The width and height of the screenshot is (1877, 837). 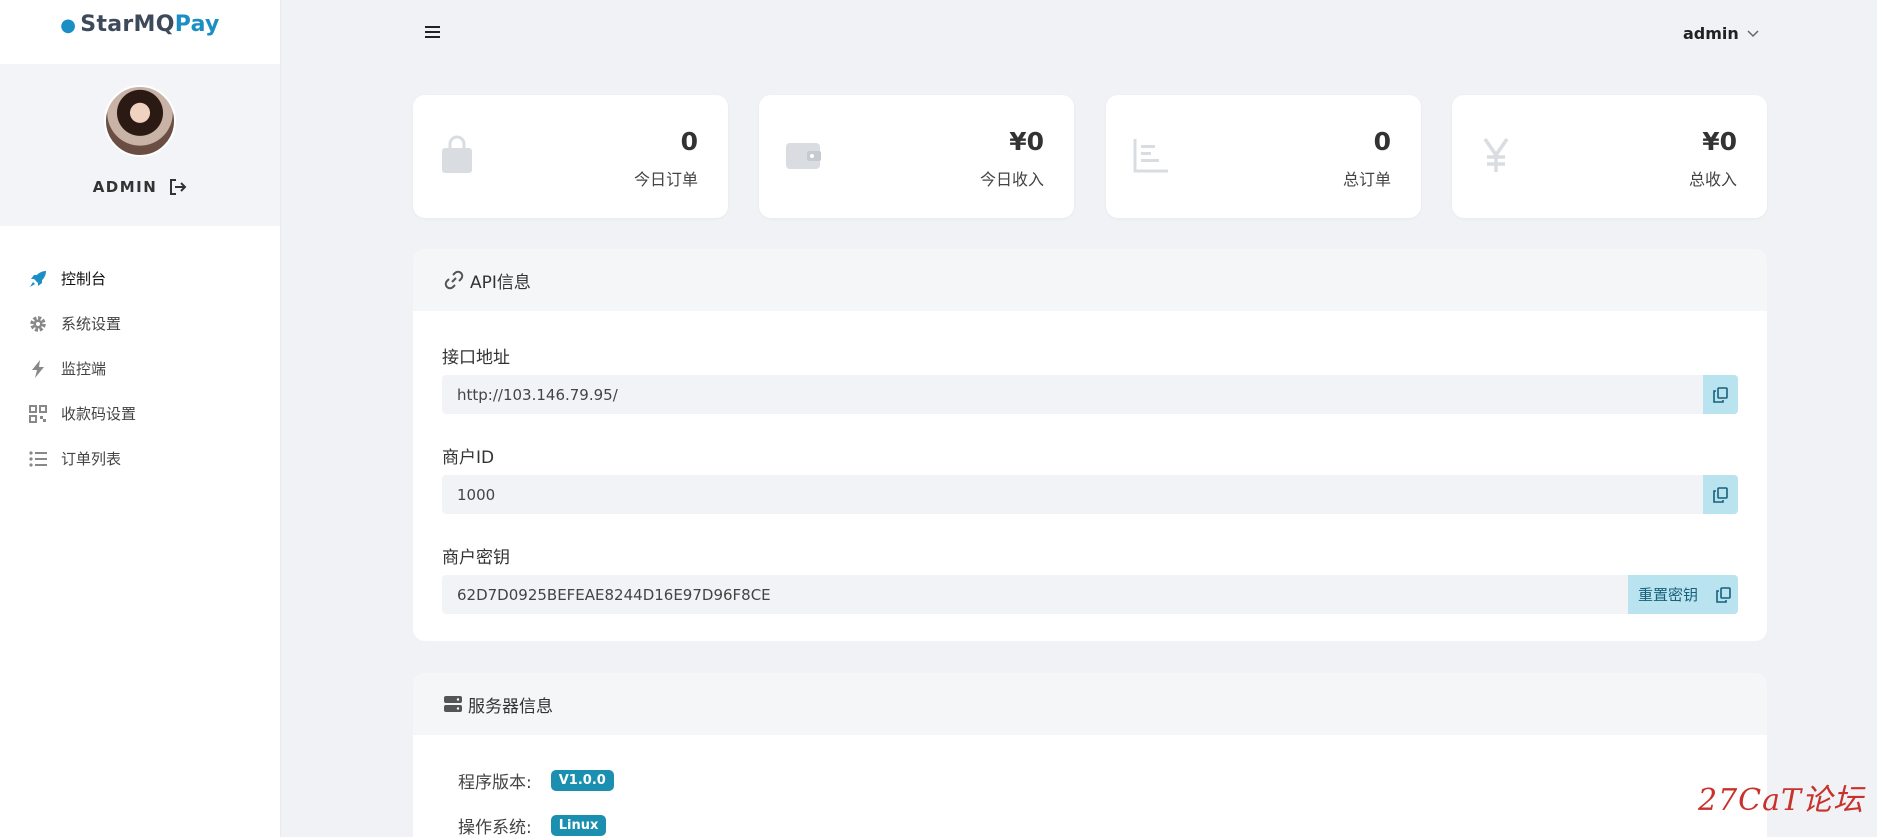 What do you see at coordinates (582, 780) in the screenshot?
I see `version-badge: V1.0.0` at bounding box center [582, 780].